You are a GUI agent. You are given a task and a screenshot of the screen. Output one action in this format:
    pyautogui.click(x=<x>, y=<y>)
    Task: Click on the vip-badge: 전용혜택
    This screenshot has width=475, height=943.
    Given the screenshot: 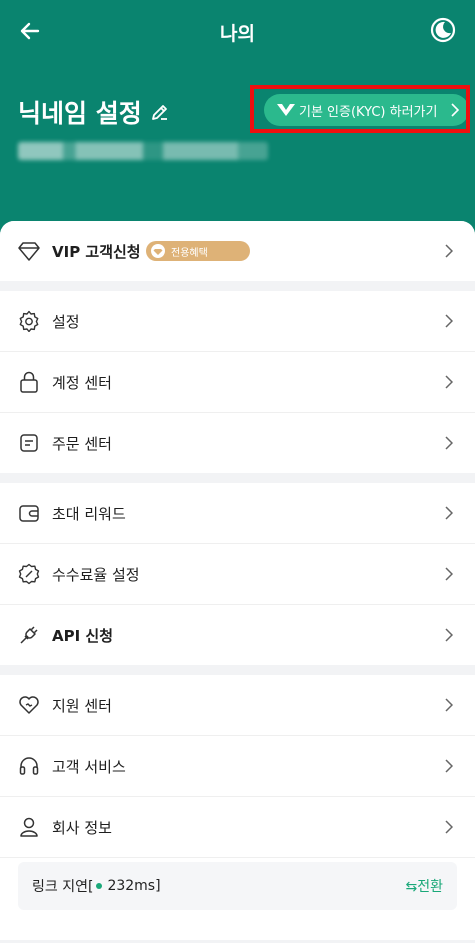 What is the action you would take?
    pyautogui.click(x=198, y=251)
    